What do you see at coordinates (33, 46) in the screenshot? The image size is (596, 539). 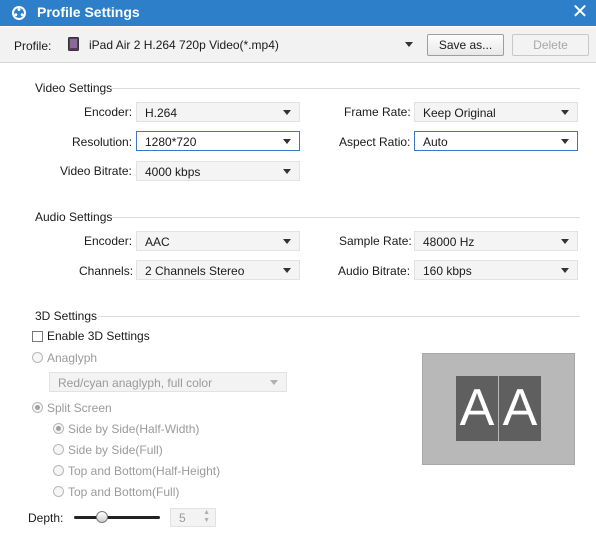 I see `profile-label: Profile:` at bounding box center [33, 46].